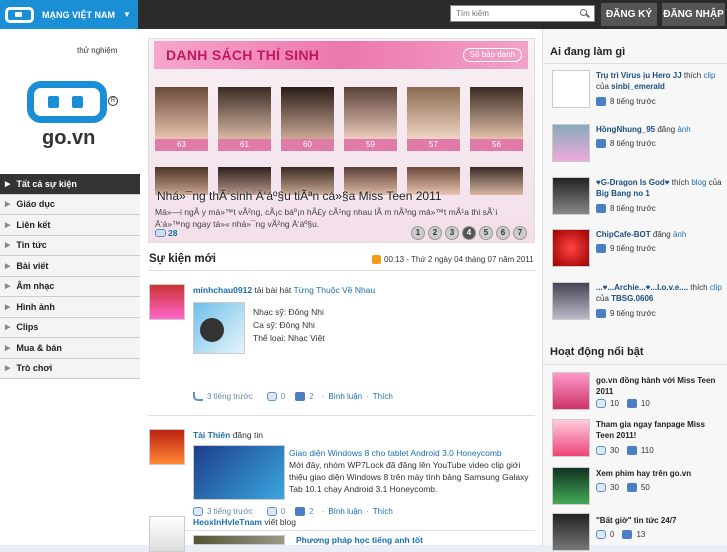  What do you see at coordinates (173, 233) in the screenshot?
I see `comment-count-value: 28` at bounding box center [173, 233].